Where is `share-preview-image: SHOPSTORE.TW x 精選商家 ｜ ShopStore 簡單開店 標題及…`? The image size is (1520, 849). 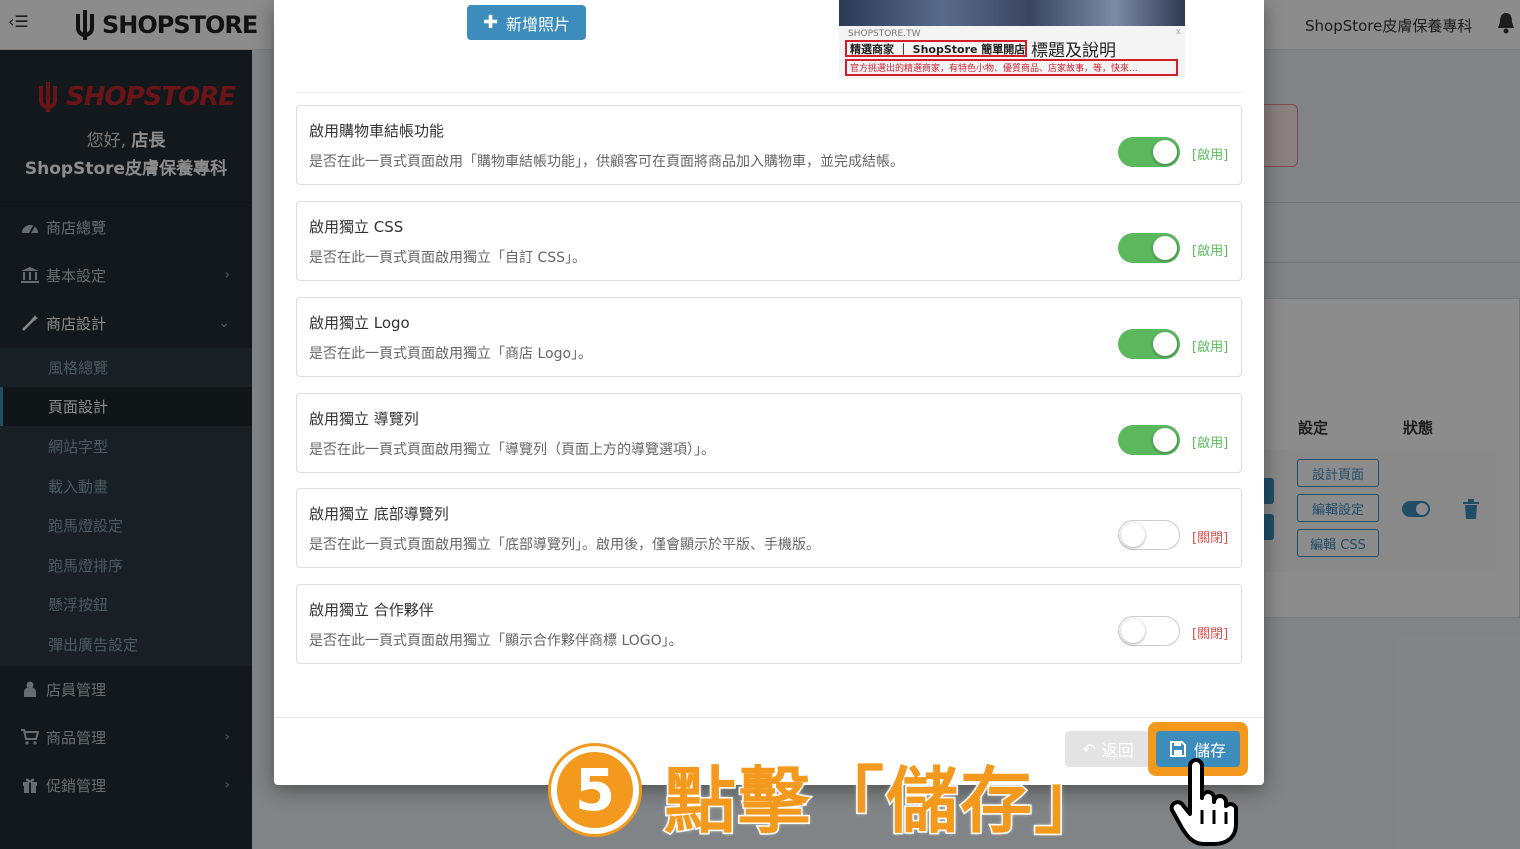 share-preview-image: SHOPSTORE.TW x 精選商家 ｜ ShopStore 簡單開店 標題及… is located at coordinates (1012, 39).